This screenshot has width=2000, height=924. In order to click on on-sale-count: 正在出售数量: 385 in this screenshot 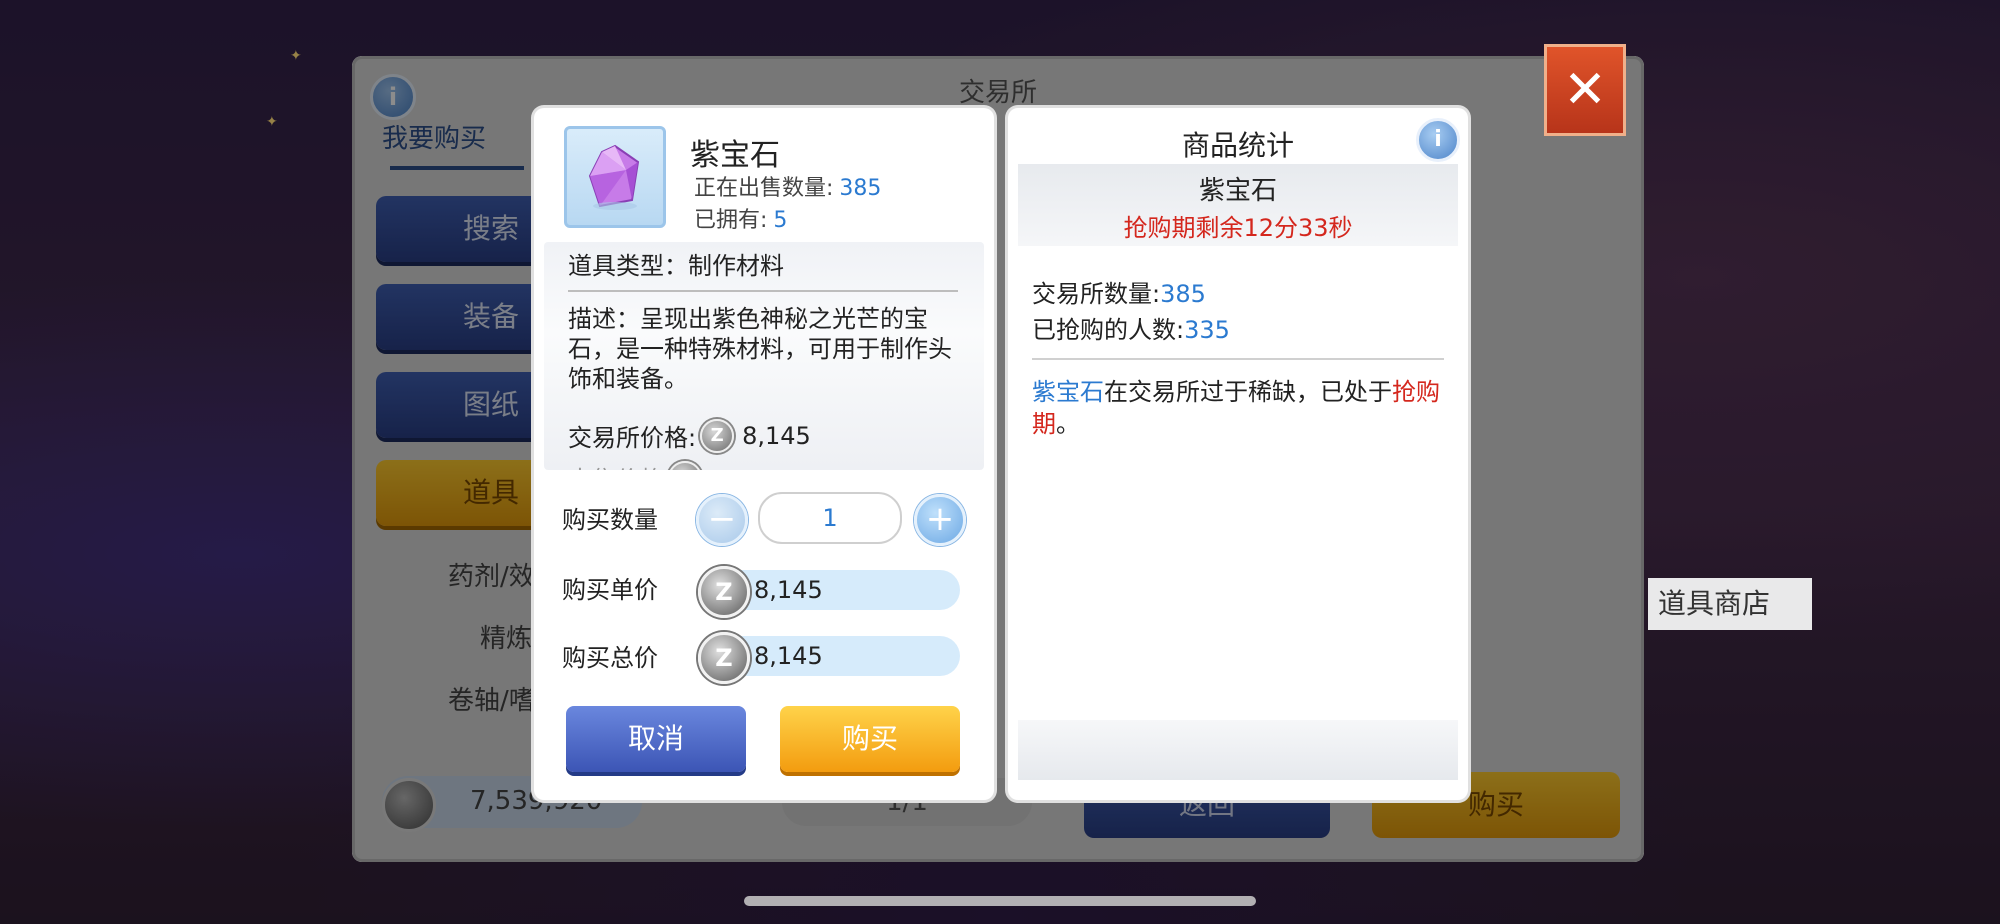, I will do `click(787, 186)`.